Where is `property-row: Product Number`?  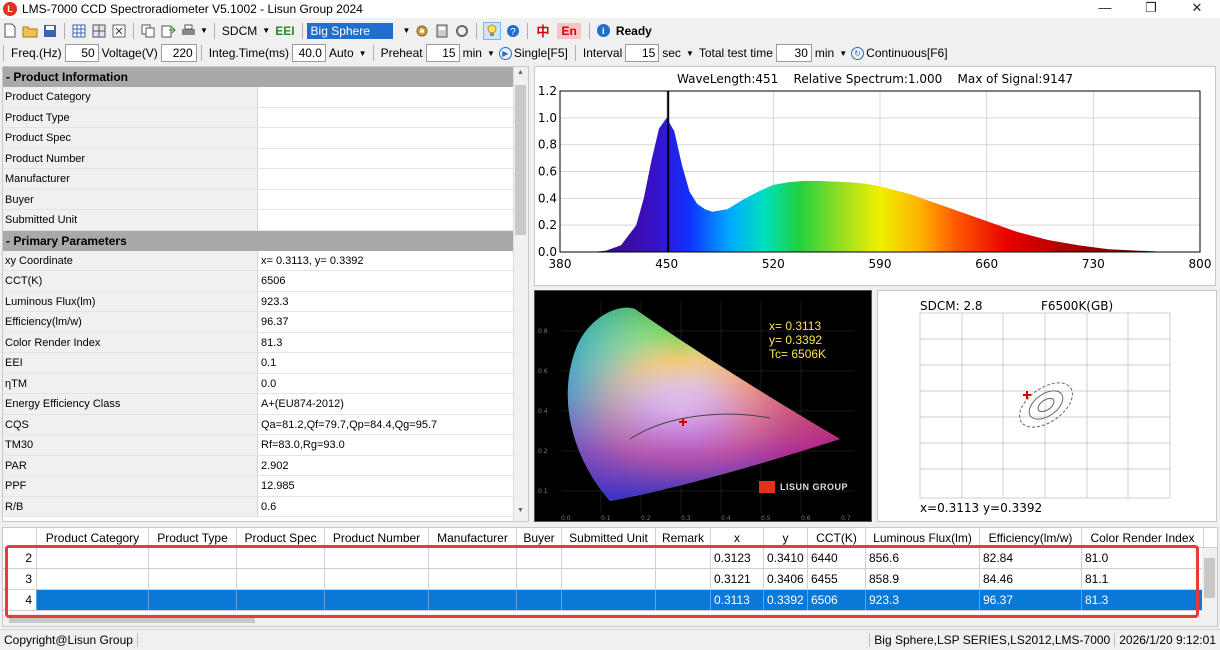
property-row: Product Number is located at coordinates (265, 158).